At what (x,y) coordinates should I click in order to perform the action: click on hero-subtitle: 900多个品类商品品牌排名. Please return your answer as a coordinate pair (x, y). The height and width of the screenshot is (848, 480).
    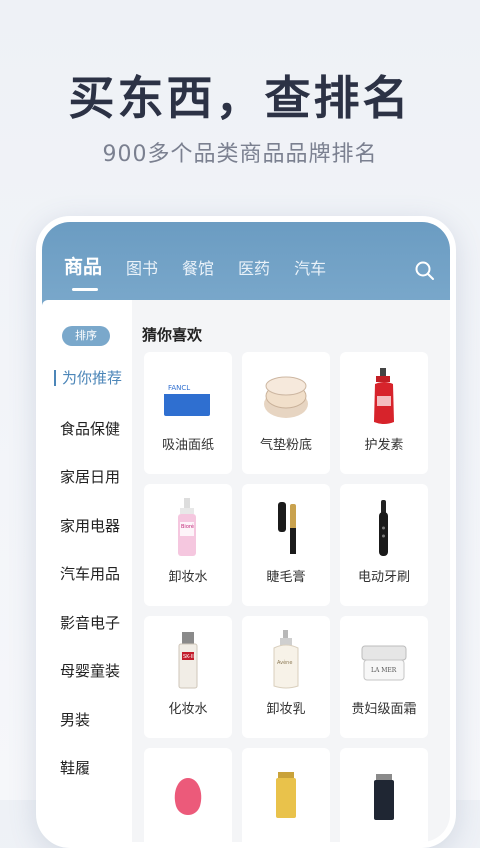
    Looking at the image, I should click on (240, 154).